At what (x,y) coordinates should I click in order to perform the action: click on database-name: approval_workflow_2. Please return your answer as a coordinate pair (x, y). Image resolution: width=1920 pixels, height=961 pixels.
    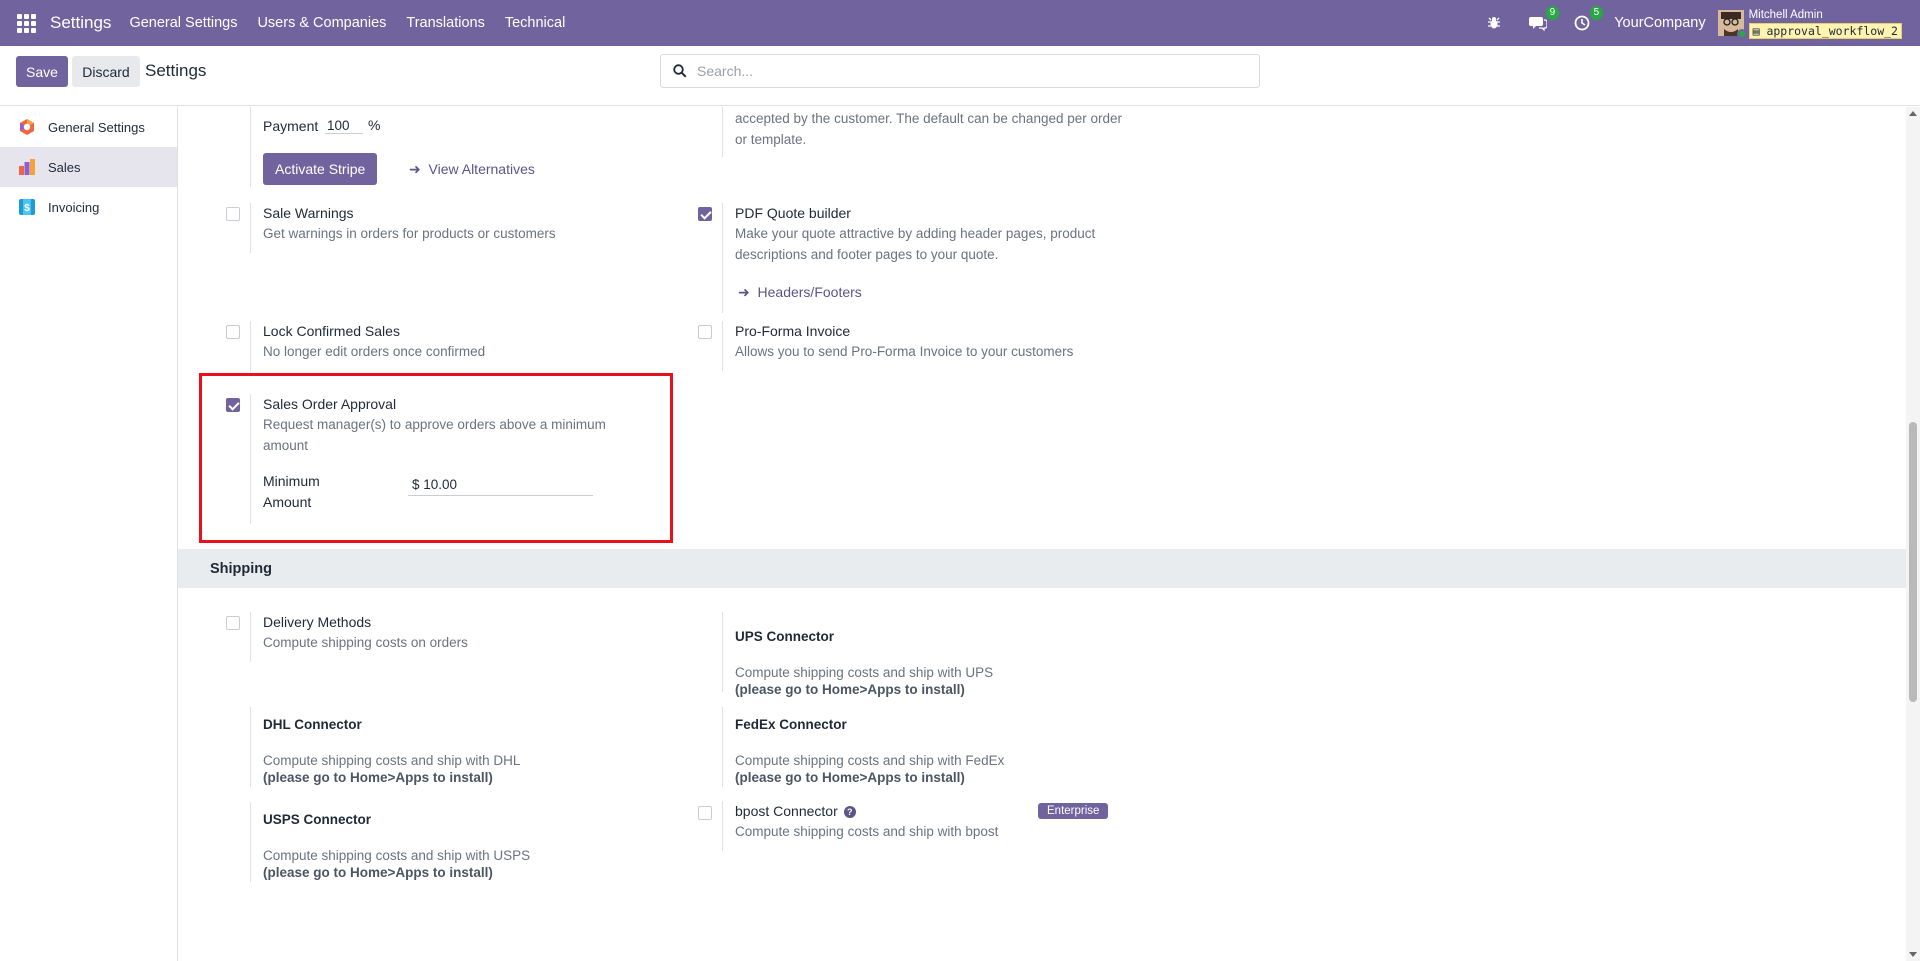
    Looking at the image, I should click on (1832, 30).